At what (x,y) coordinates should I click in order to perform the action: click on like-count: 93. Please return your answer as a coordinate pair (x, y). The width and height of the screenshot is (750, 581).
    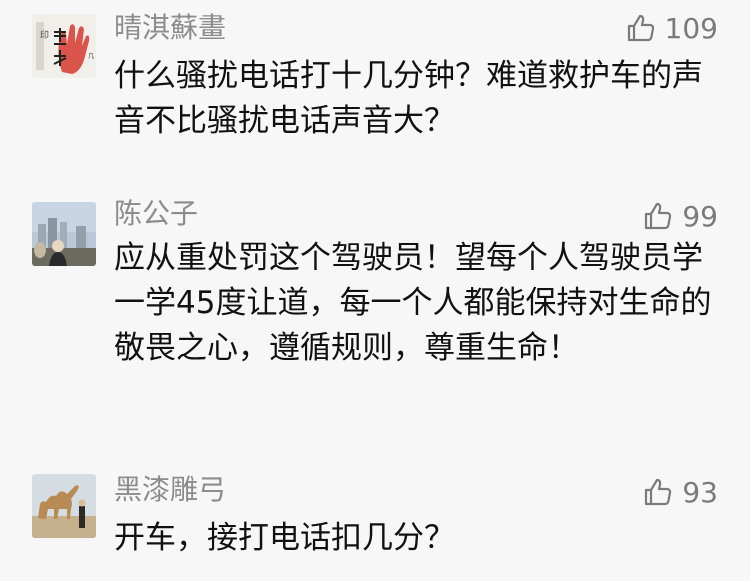
    Looking at the image, I should click on (700, 492).